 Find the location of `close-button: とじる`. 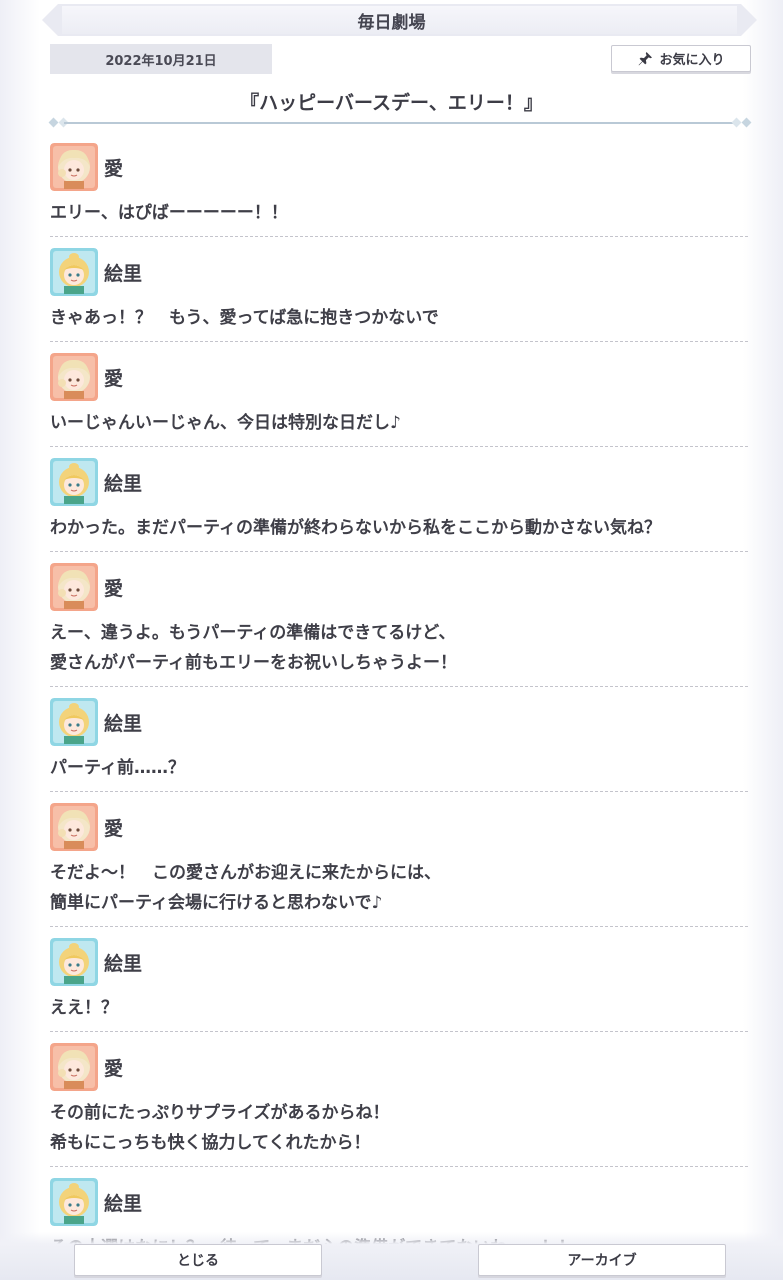

close-button: とじる is located at coordinates (198, 1260).